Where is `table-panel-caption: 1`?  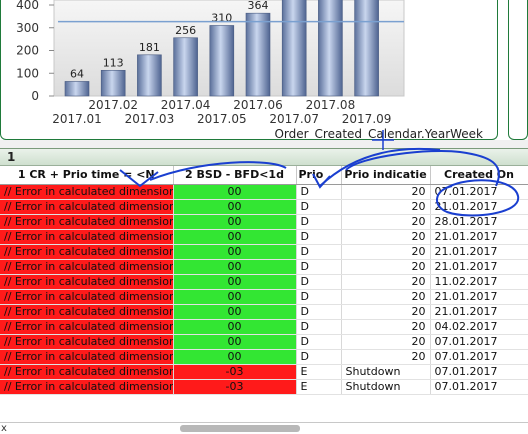 table-panel-caption: 1 is located at coordinates (264, 157).